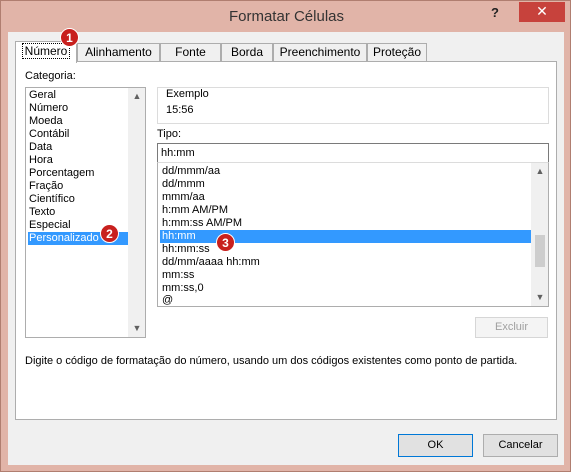  Describe the element at coordinates (345, 197) in the screenshot. I see `list-item: mmm/aa` at that location.